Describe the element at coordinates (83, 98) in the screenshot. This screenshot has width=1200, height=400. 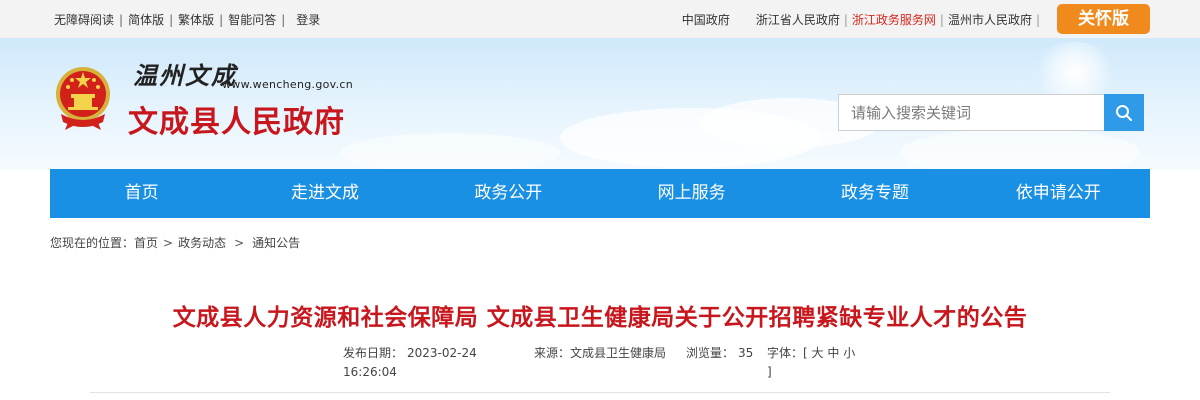
I see `national-emblem-icon` at that location.